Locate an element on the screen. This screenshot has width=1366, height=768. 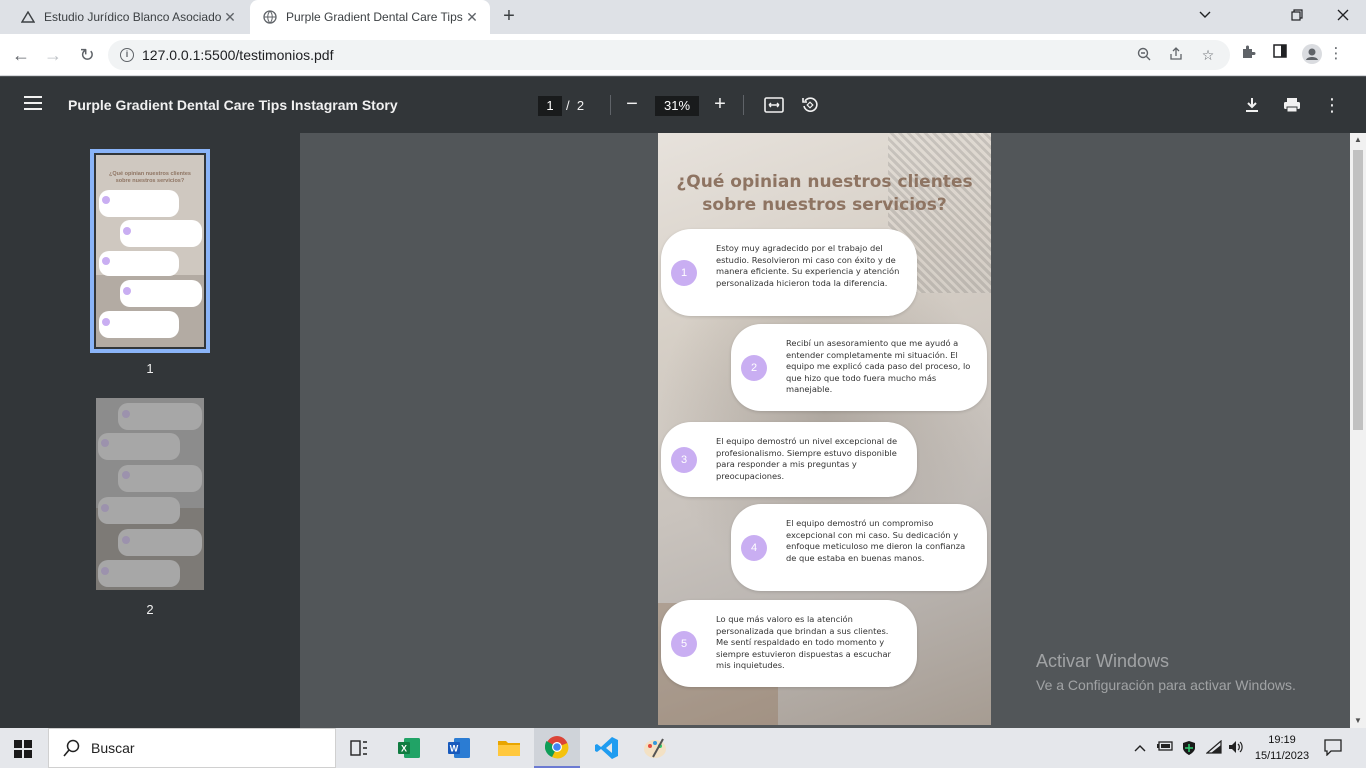
scroll-down-arrow-icon: ▼ is located at coordinates (1358, 721).